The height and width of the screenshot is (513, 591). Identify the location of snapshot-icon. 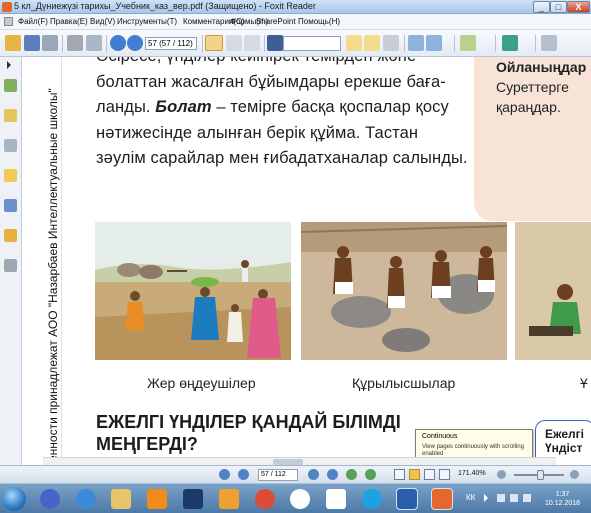
(252, 43).